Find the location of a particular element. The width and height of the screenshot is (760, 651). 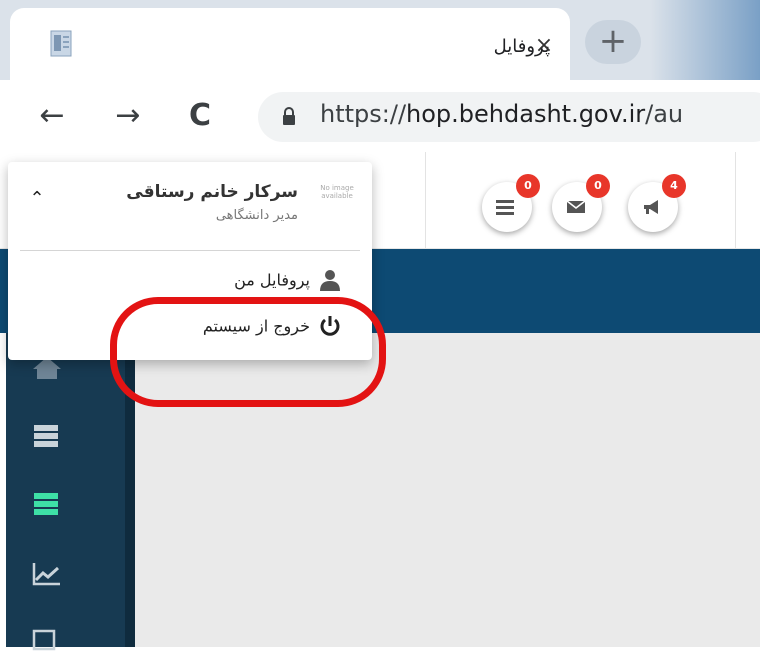

lock-icon is located at coordinates (289, 116).